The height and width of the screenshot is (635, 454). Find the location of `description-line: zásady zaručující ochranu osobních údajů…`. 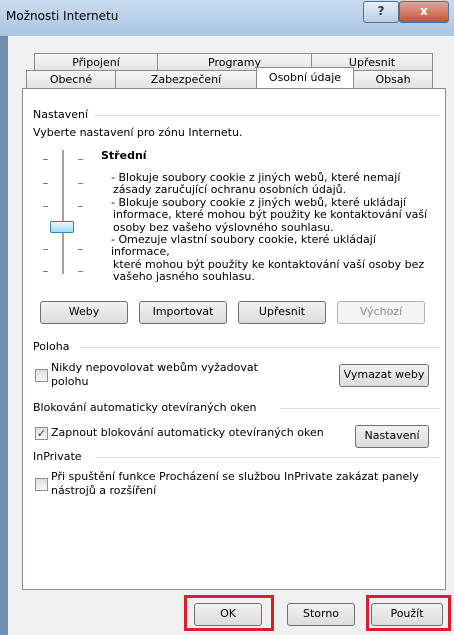

description-line: zásady zaručující ochranu osobních údajů… is located at coordinates (230, 190).